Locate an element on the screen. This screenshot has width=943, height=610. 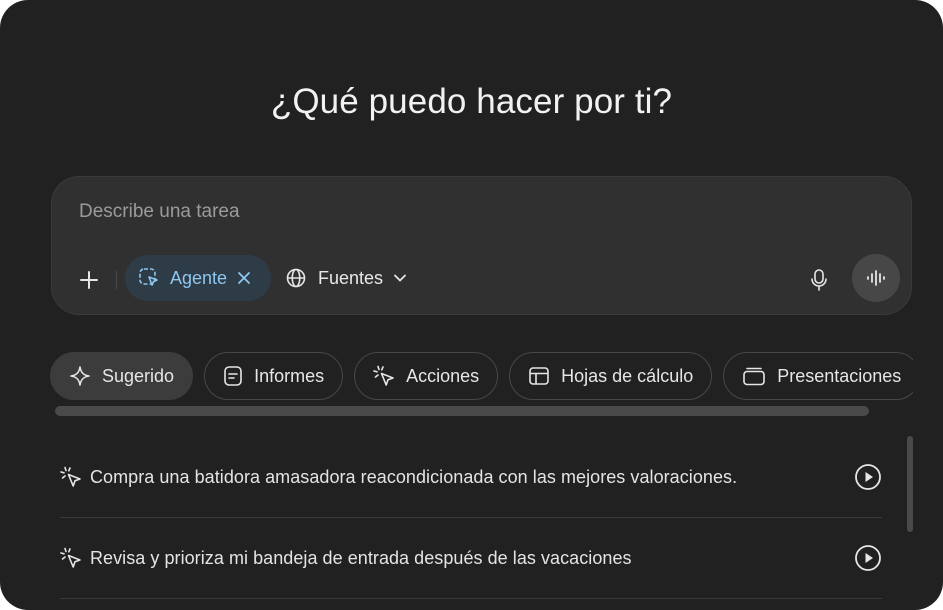
agent-mode-label: Agente is located at coordinates (199, 277).